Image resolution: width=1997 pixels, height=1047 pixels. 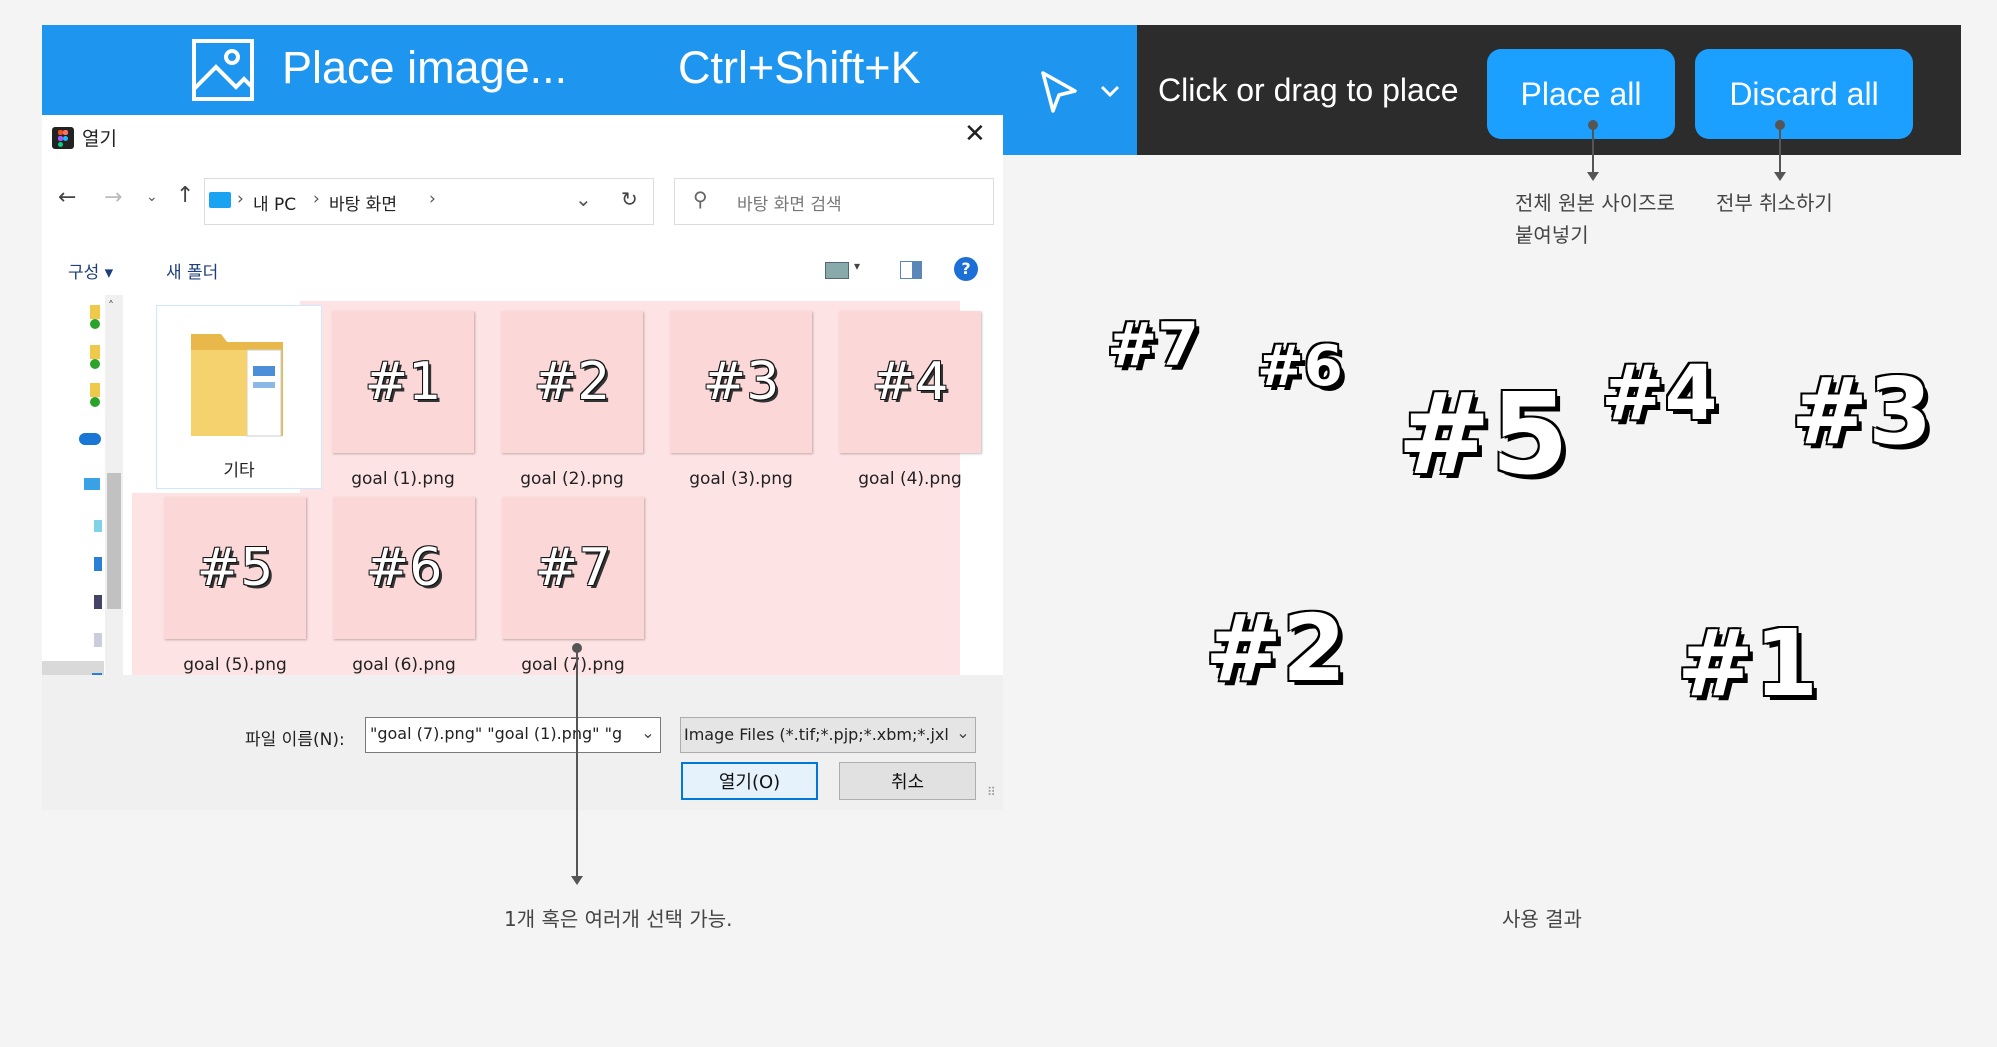 I want to click on open-button: 열기(O), so click(x=749, y=781).